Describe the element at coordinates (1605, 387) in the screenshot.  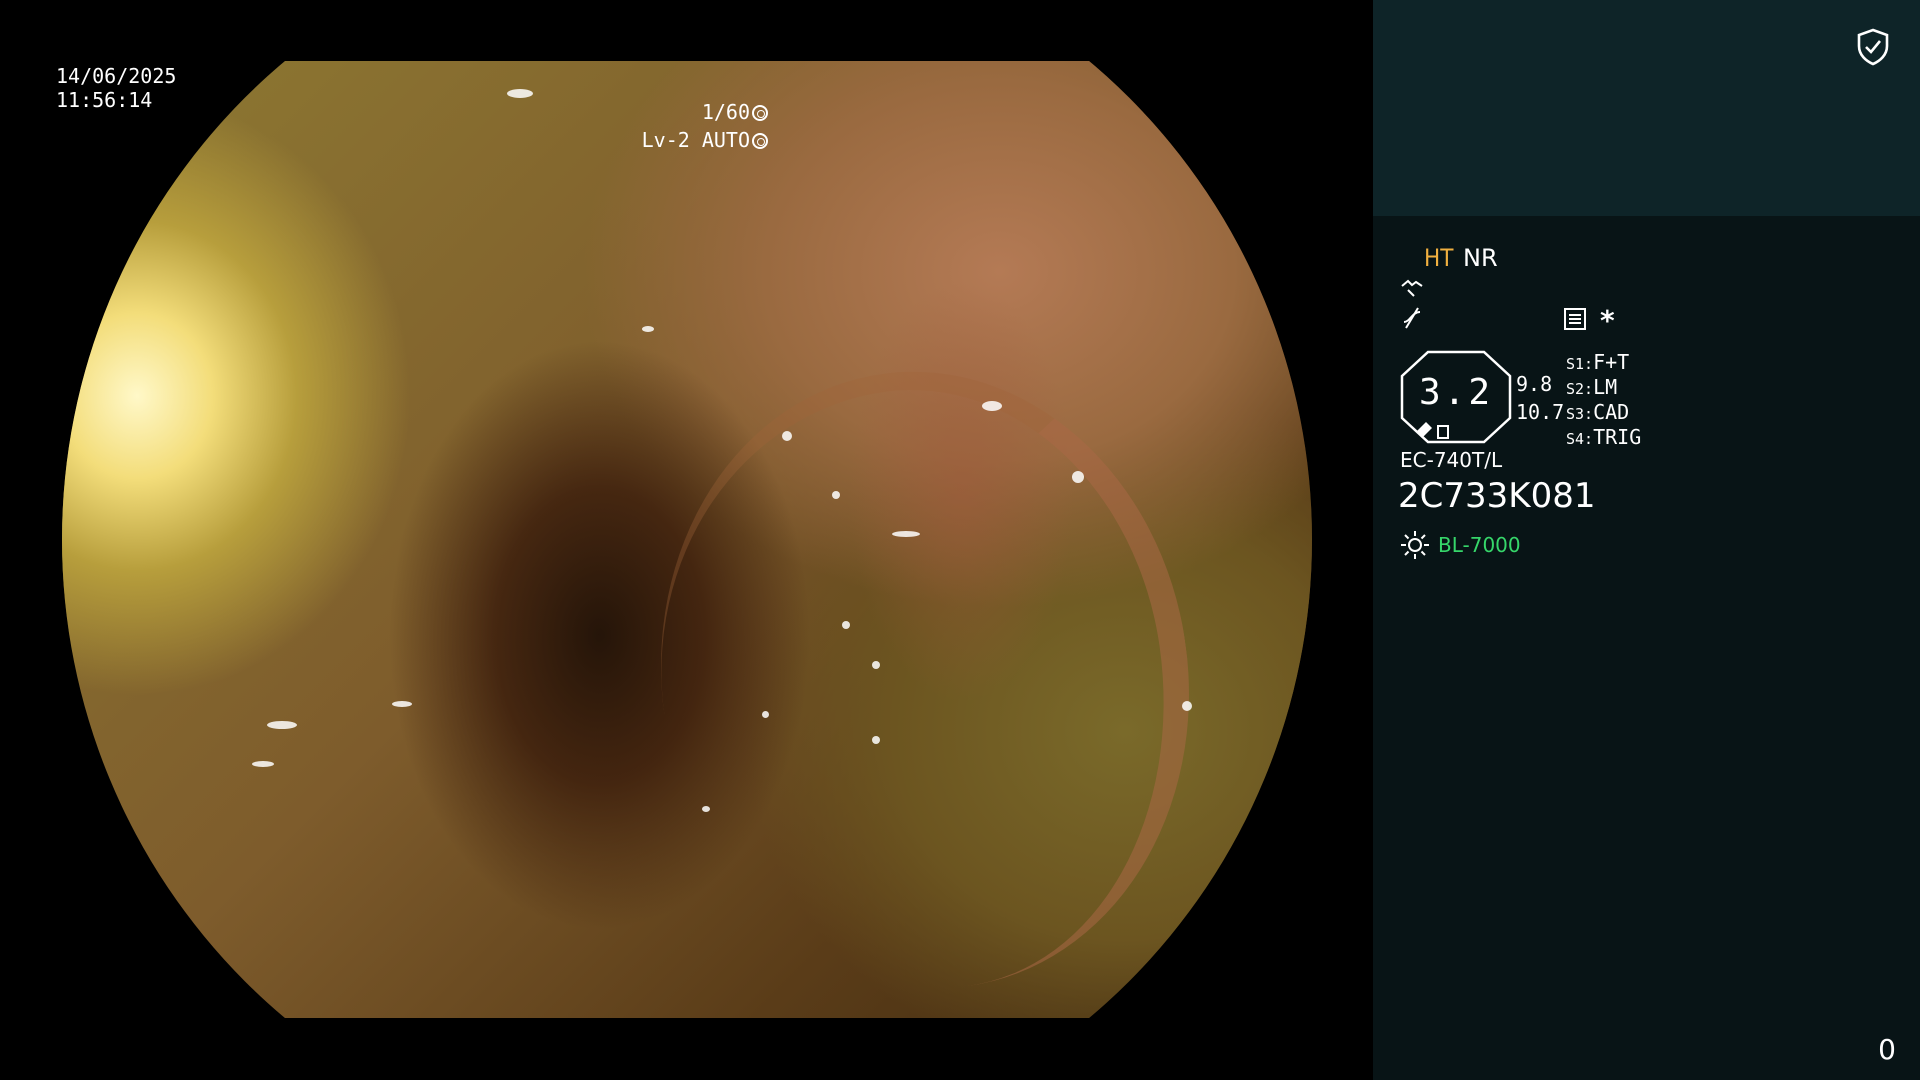
I see `switch-value: LM` at that location.